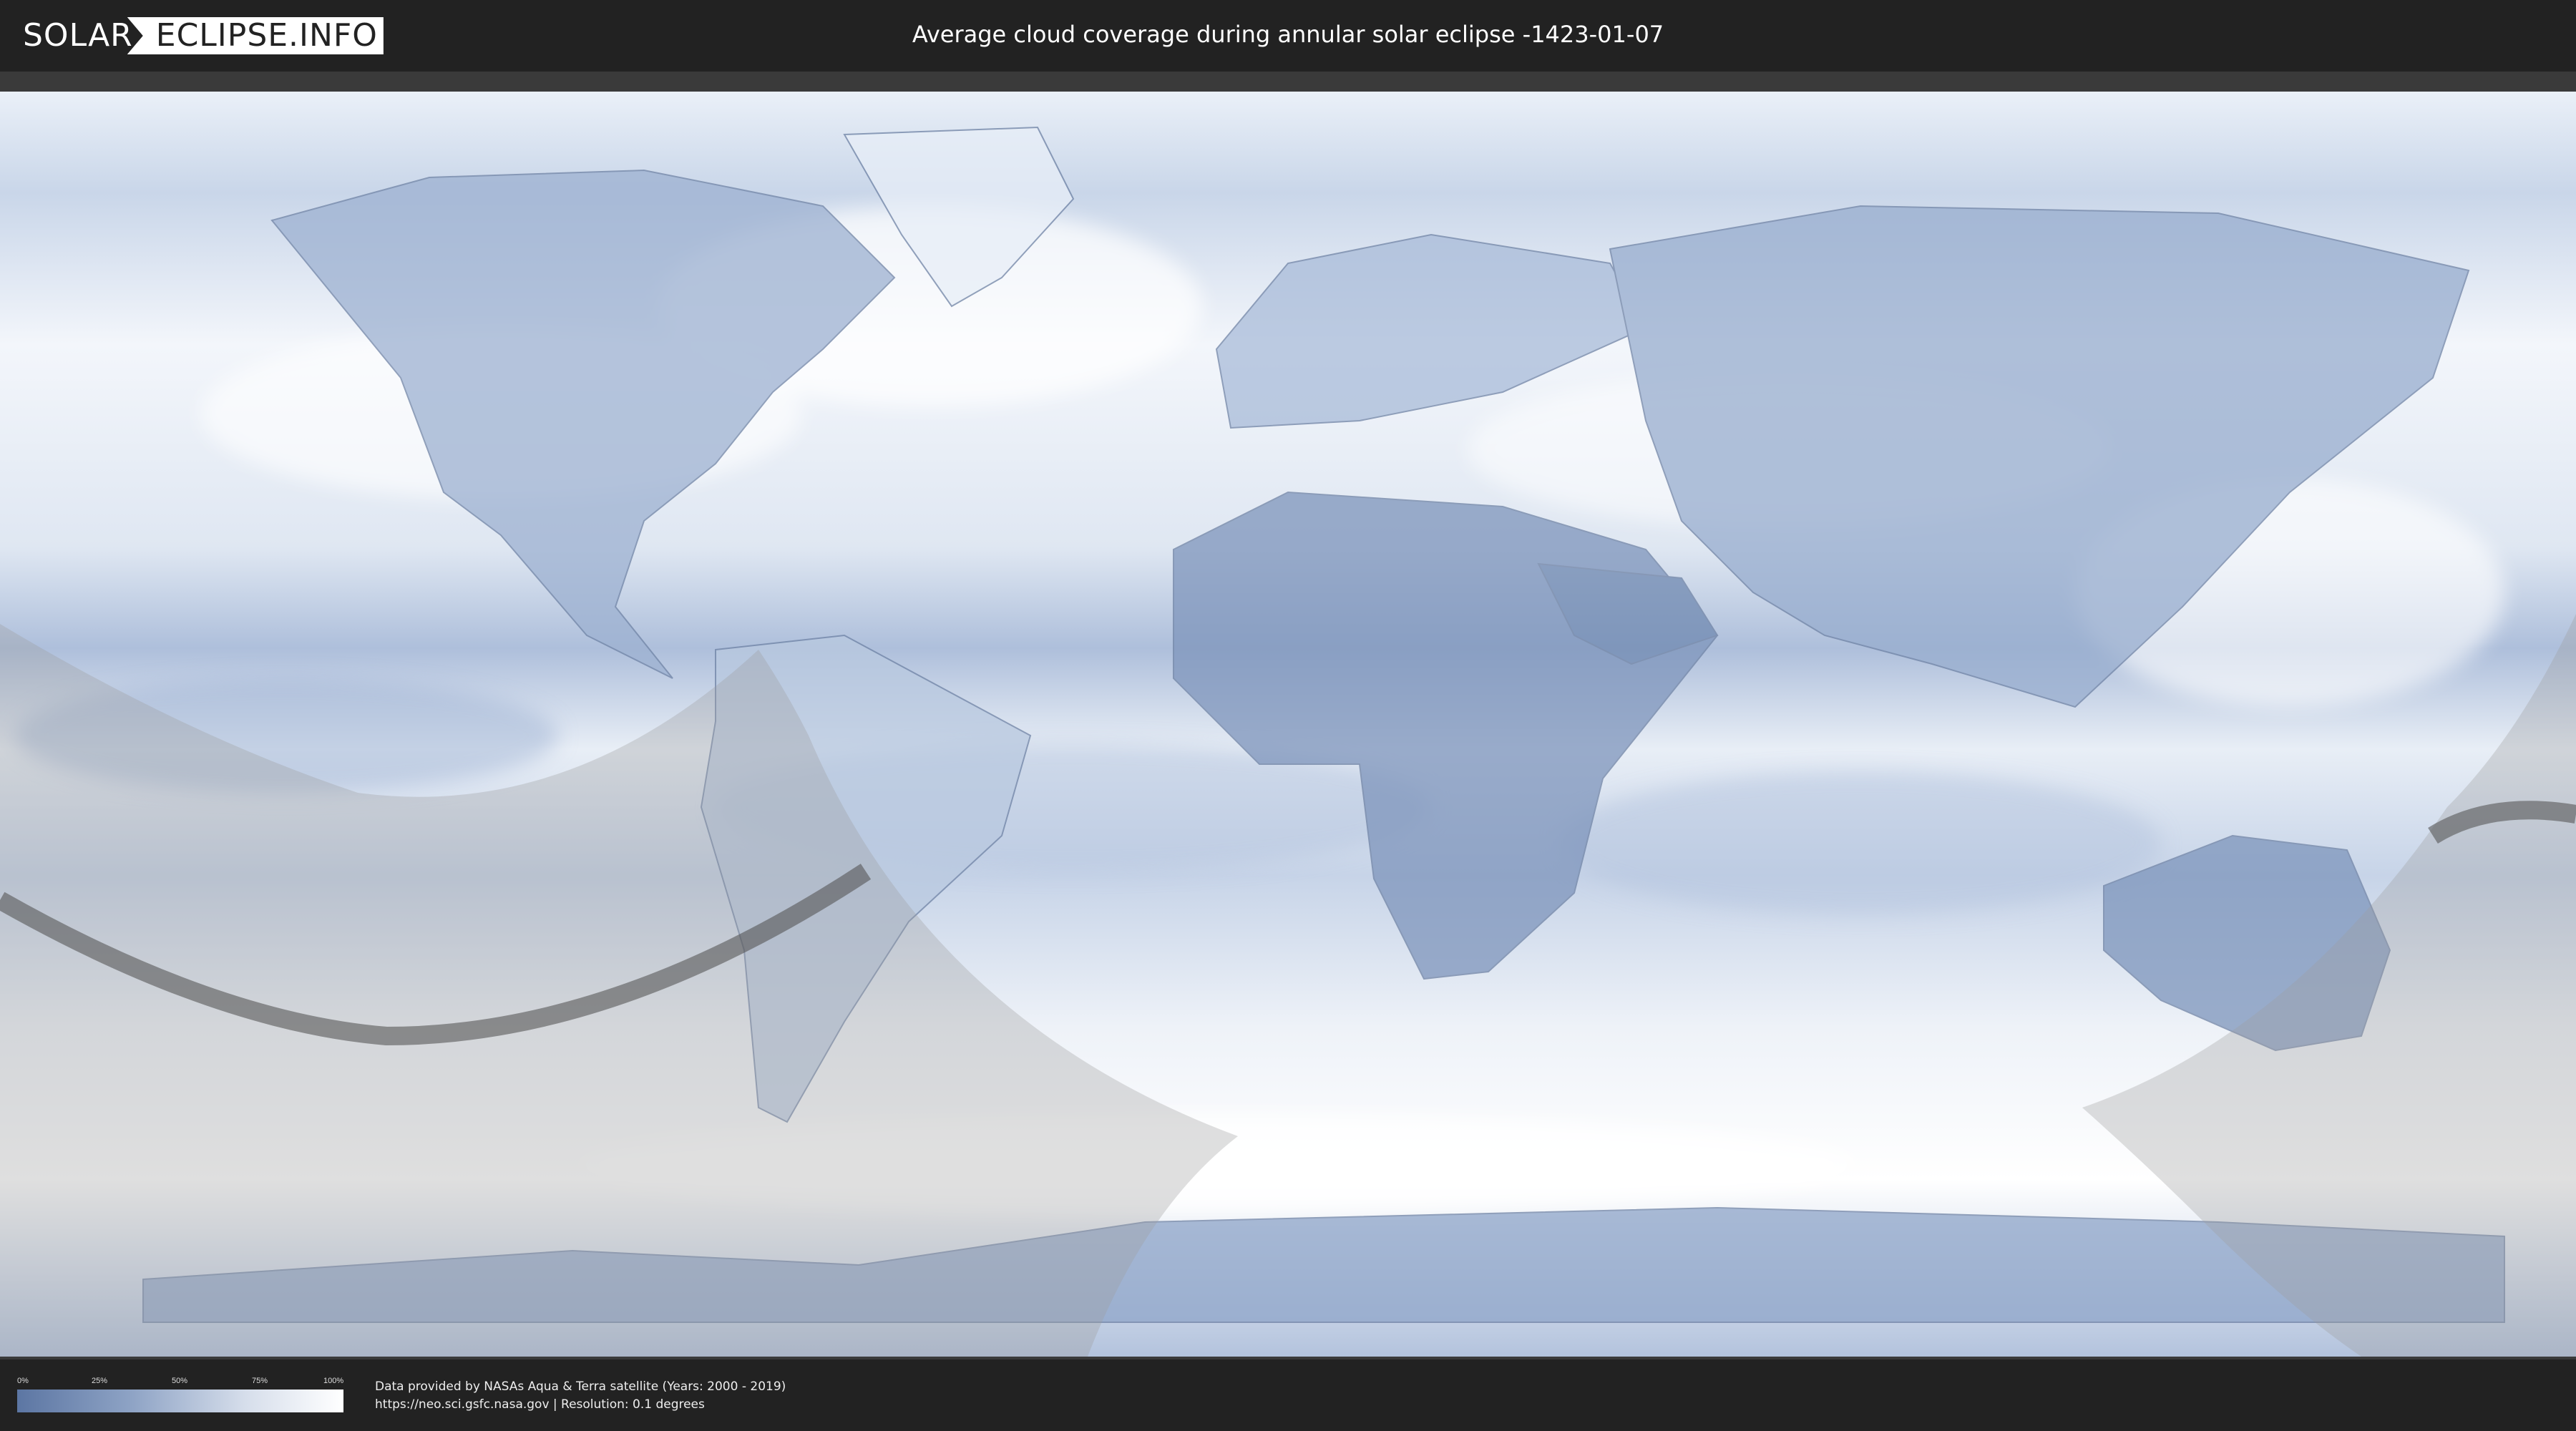  Describe the element at coordinates (100, 1381) in the screenshot. I see `legend-tick-25: 25%` at that location.